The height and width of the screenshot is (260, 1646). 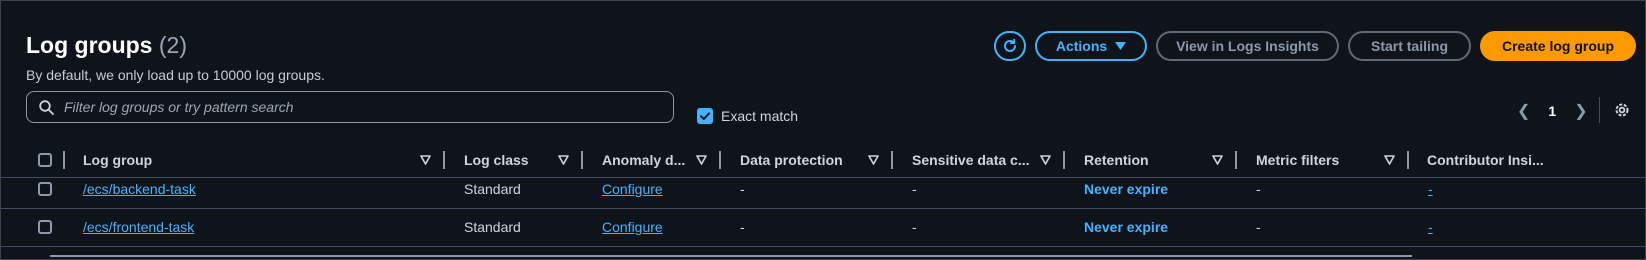 What do you see at coordinates (118, 160) in the screenshot?
I see `column-log-group-label: Log group` at bounding box center [118, 160].